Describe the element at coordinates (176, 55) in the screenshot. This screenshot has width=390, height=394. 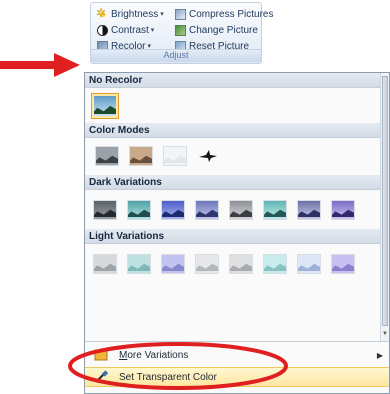
I see `group-label-adjust: Adjust` at that location.